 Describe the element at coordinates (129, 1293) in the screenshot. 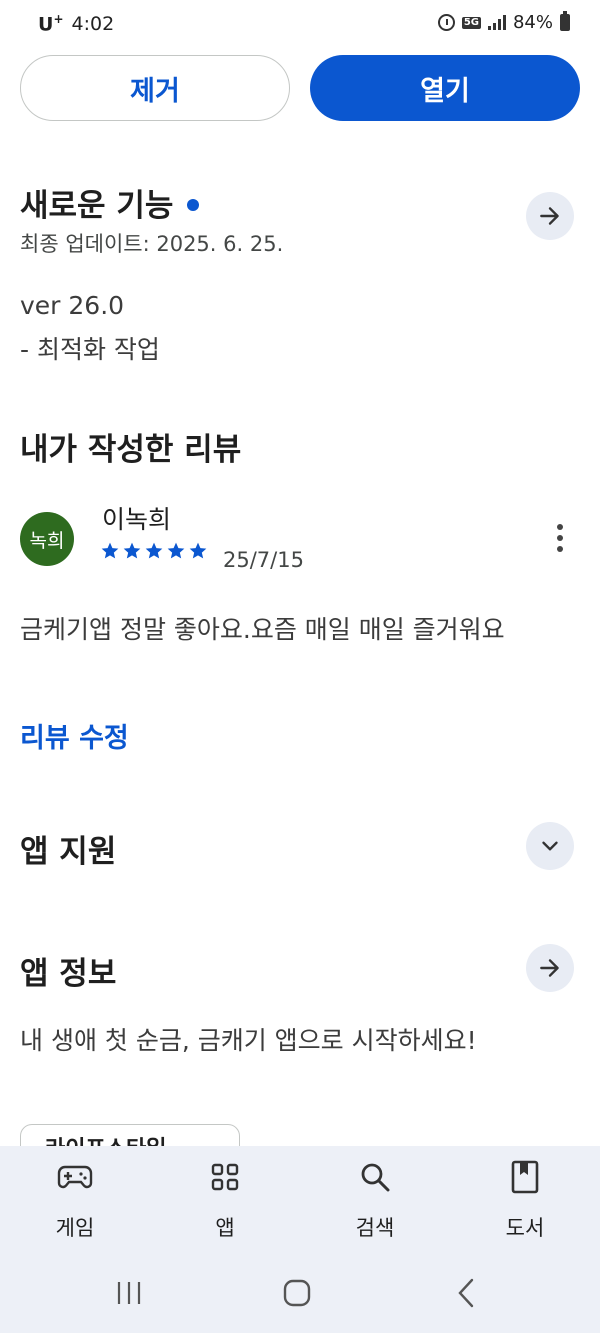

I see `recent-apps-icon` at that location.